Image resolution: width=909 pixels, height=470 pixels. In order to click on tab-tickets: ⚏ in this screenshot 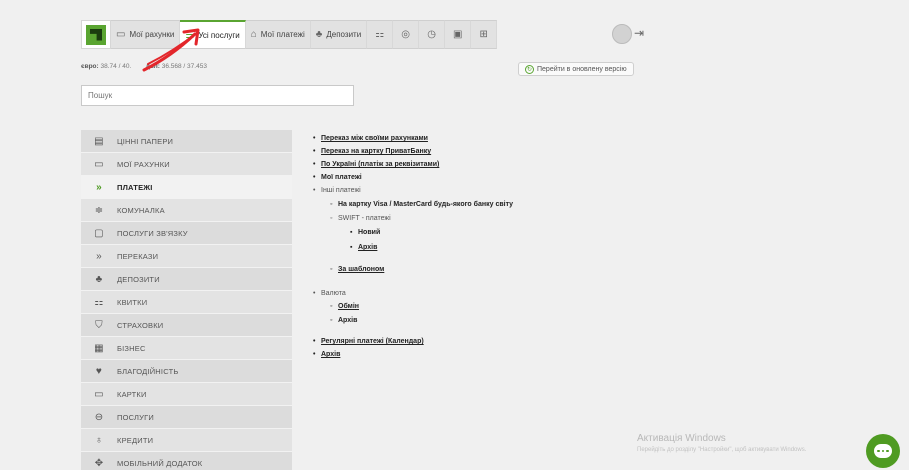, I will do `click(380, 34)`.